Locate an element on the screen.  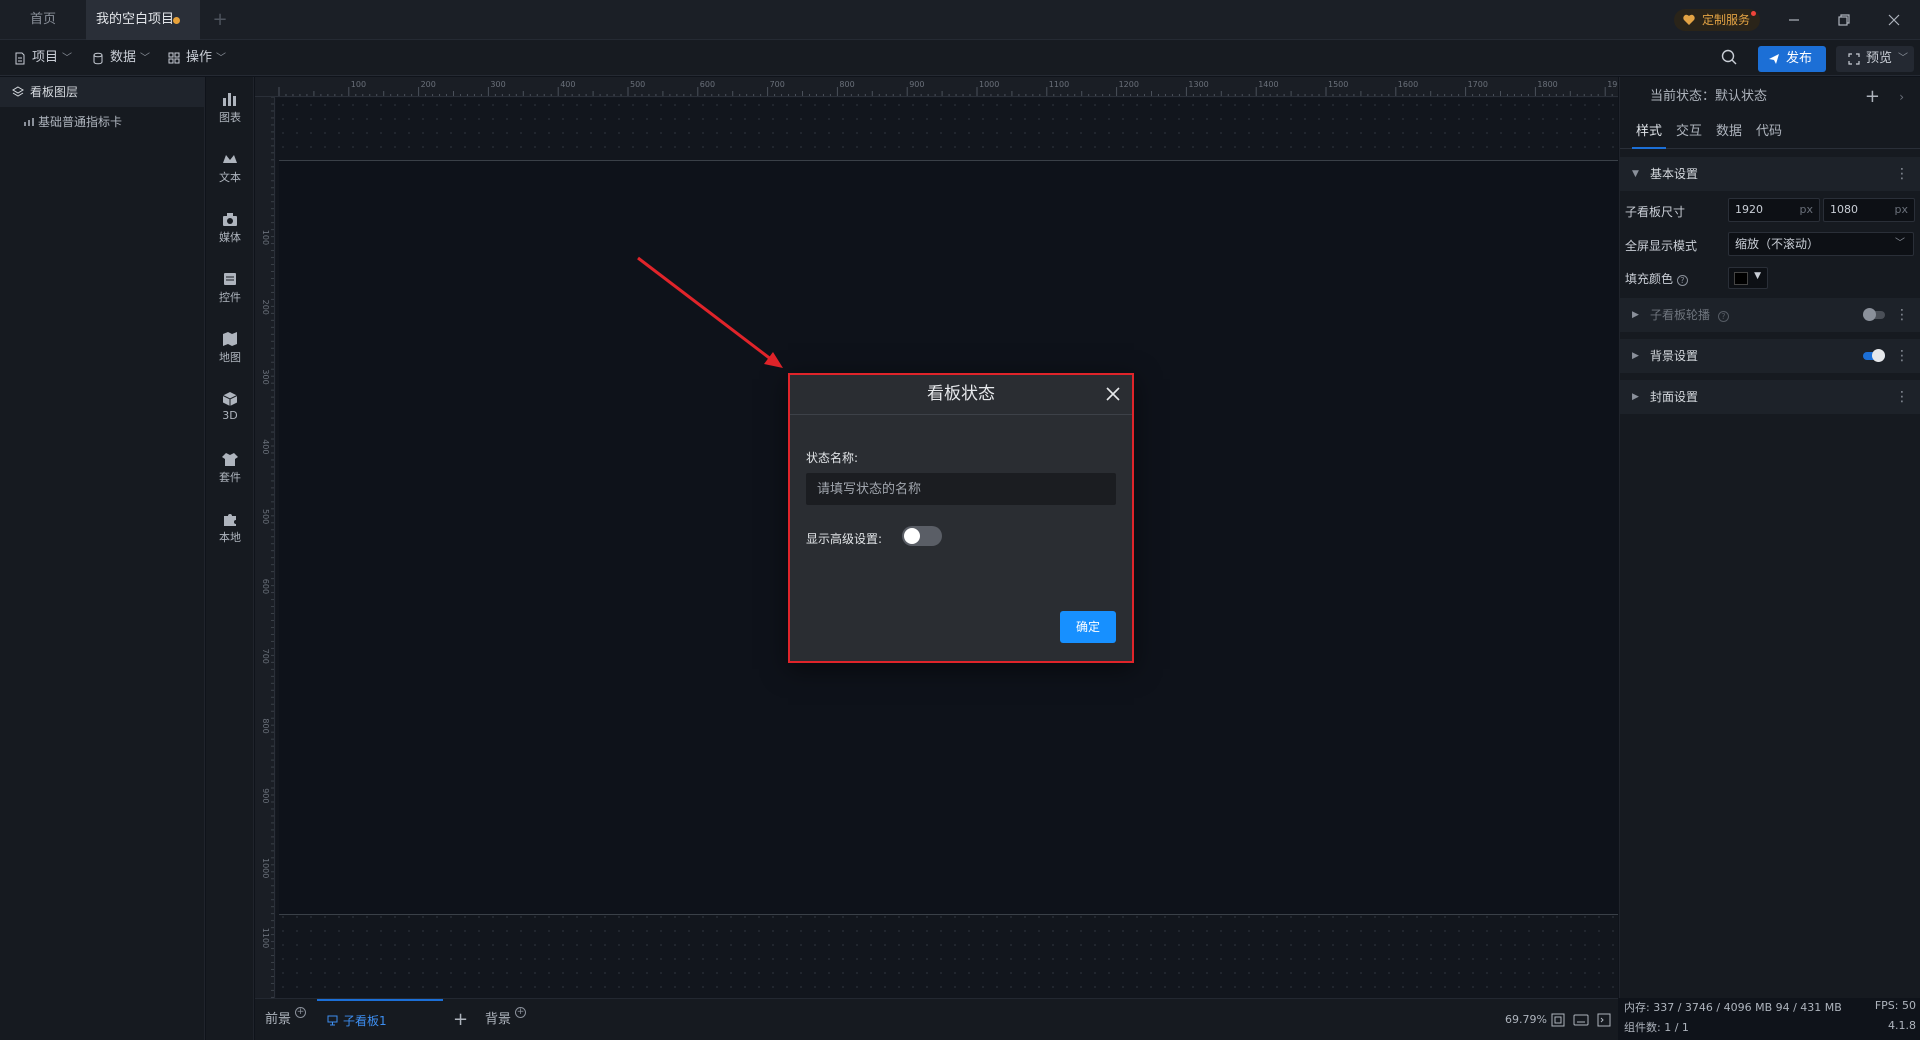
current-state-label: 当前状态：默认状态 is located at coordinates (1709, 96).